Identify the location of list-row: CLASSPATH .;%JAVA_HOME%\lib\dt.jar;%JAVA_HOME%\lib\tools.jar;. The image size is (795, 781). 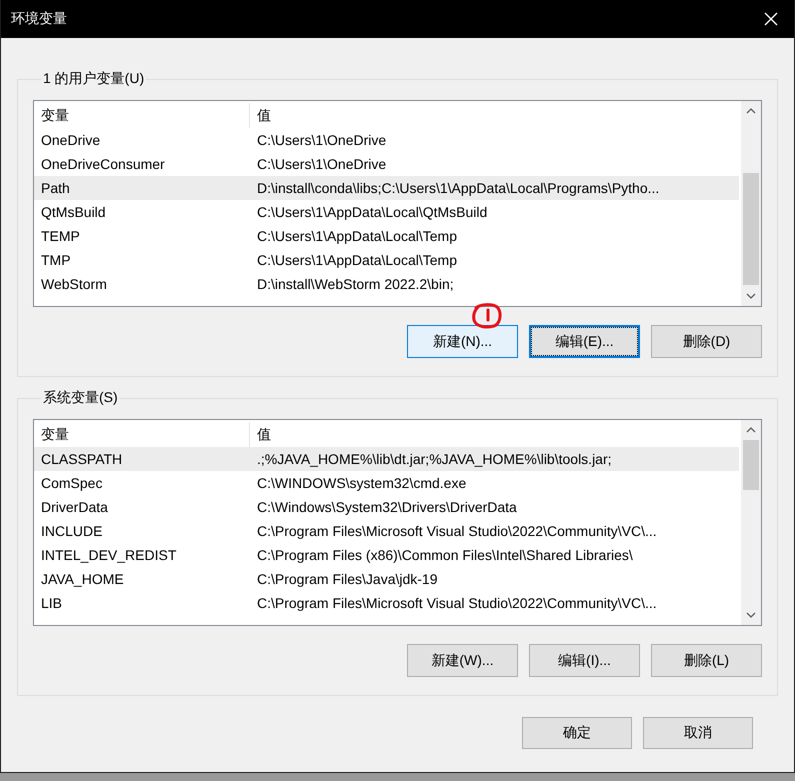
(386, 459).